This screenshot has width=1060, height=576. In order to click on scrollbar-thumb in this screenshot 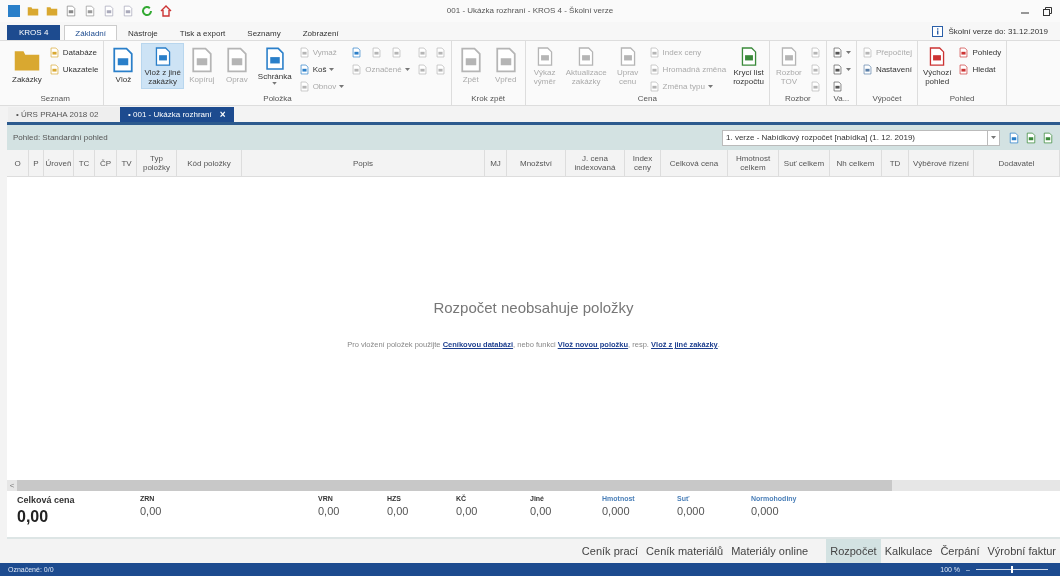, I will do `click(454, 485)`.